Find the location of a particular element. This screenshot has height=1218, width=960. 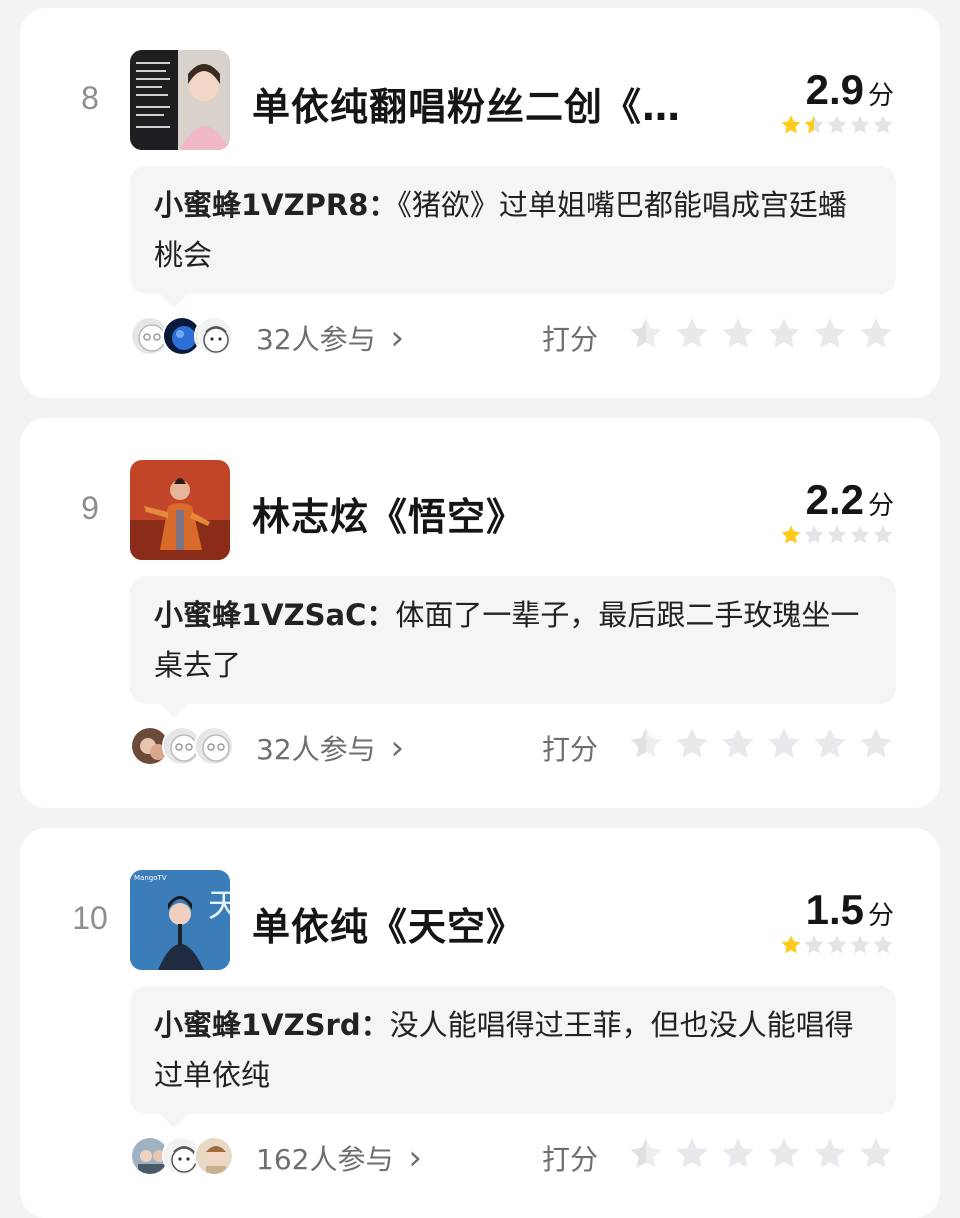

rank-number: 9 is located at coordinates (90, 508).